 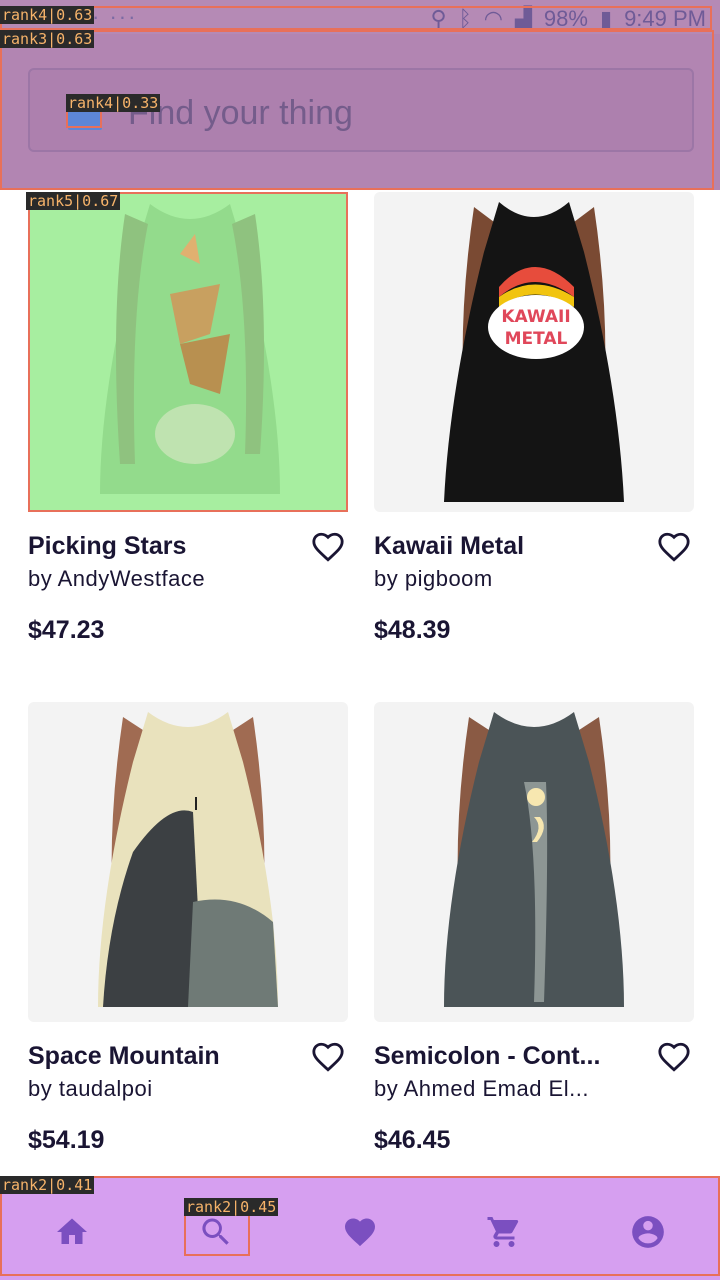 I want to click on account-icon, so click(x=648, y=1232).